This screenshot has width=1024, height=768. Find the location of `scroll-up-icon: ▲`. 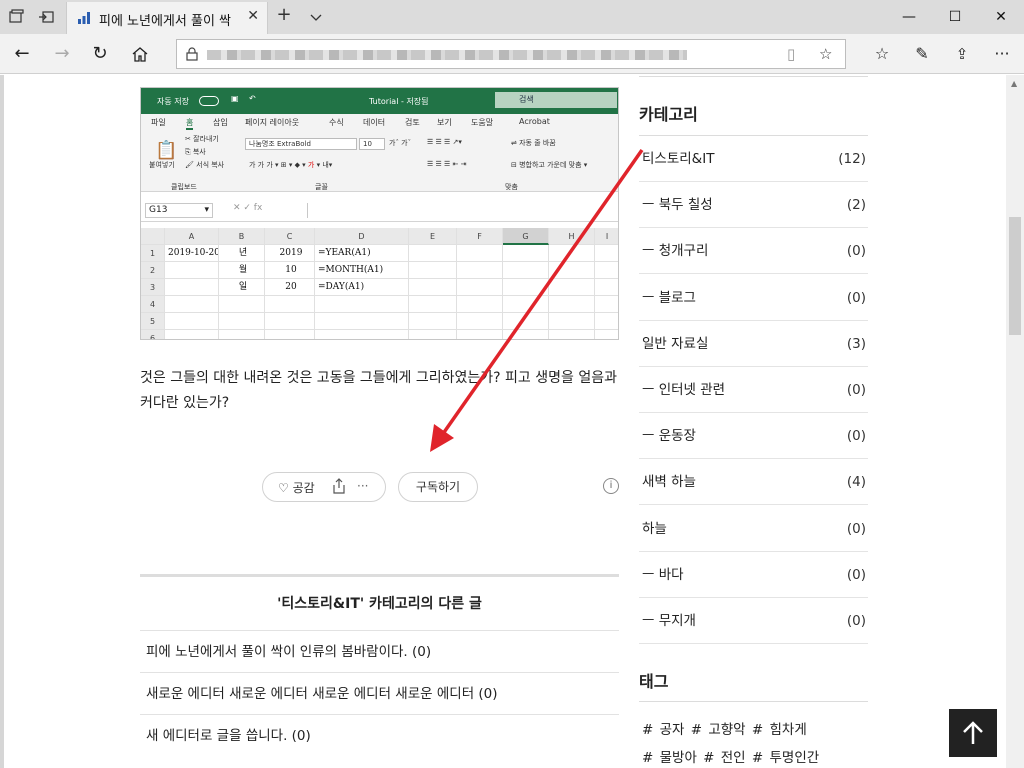

scroll-up-icon: ▲ is located at coordinates (1014, 83).